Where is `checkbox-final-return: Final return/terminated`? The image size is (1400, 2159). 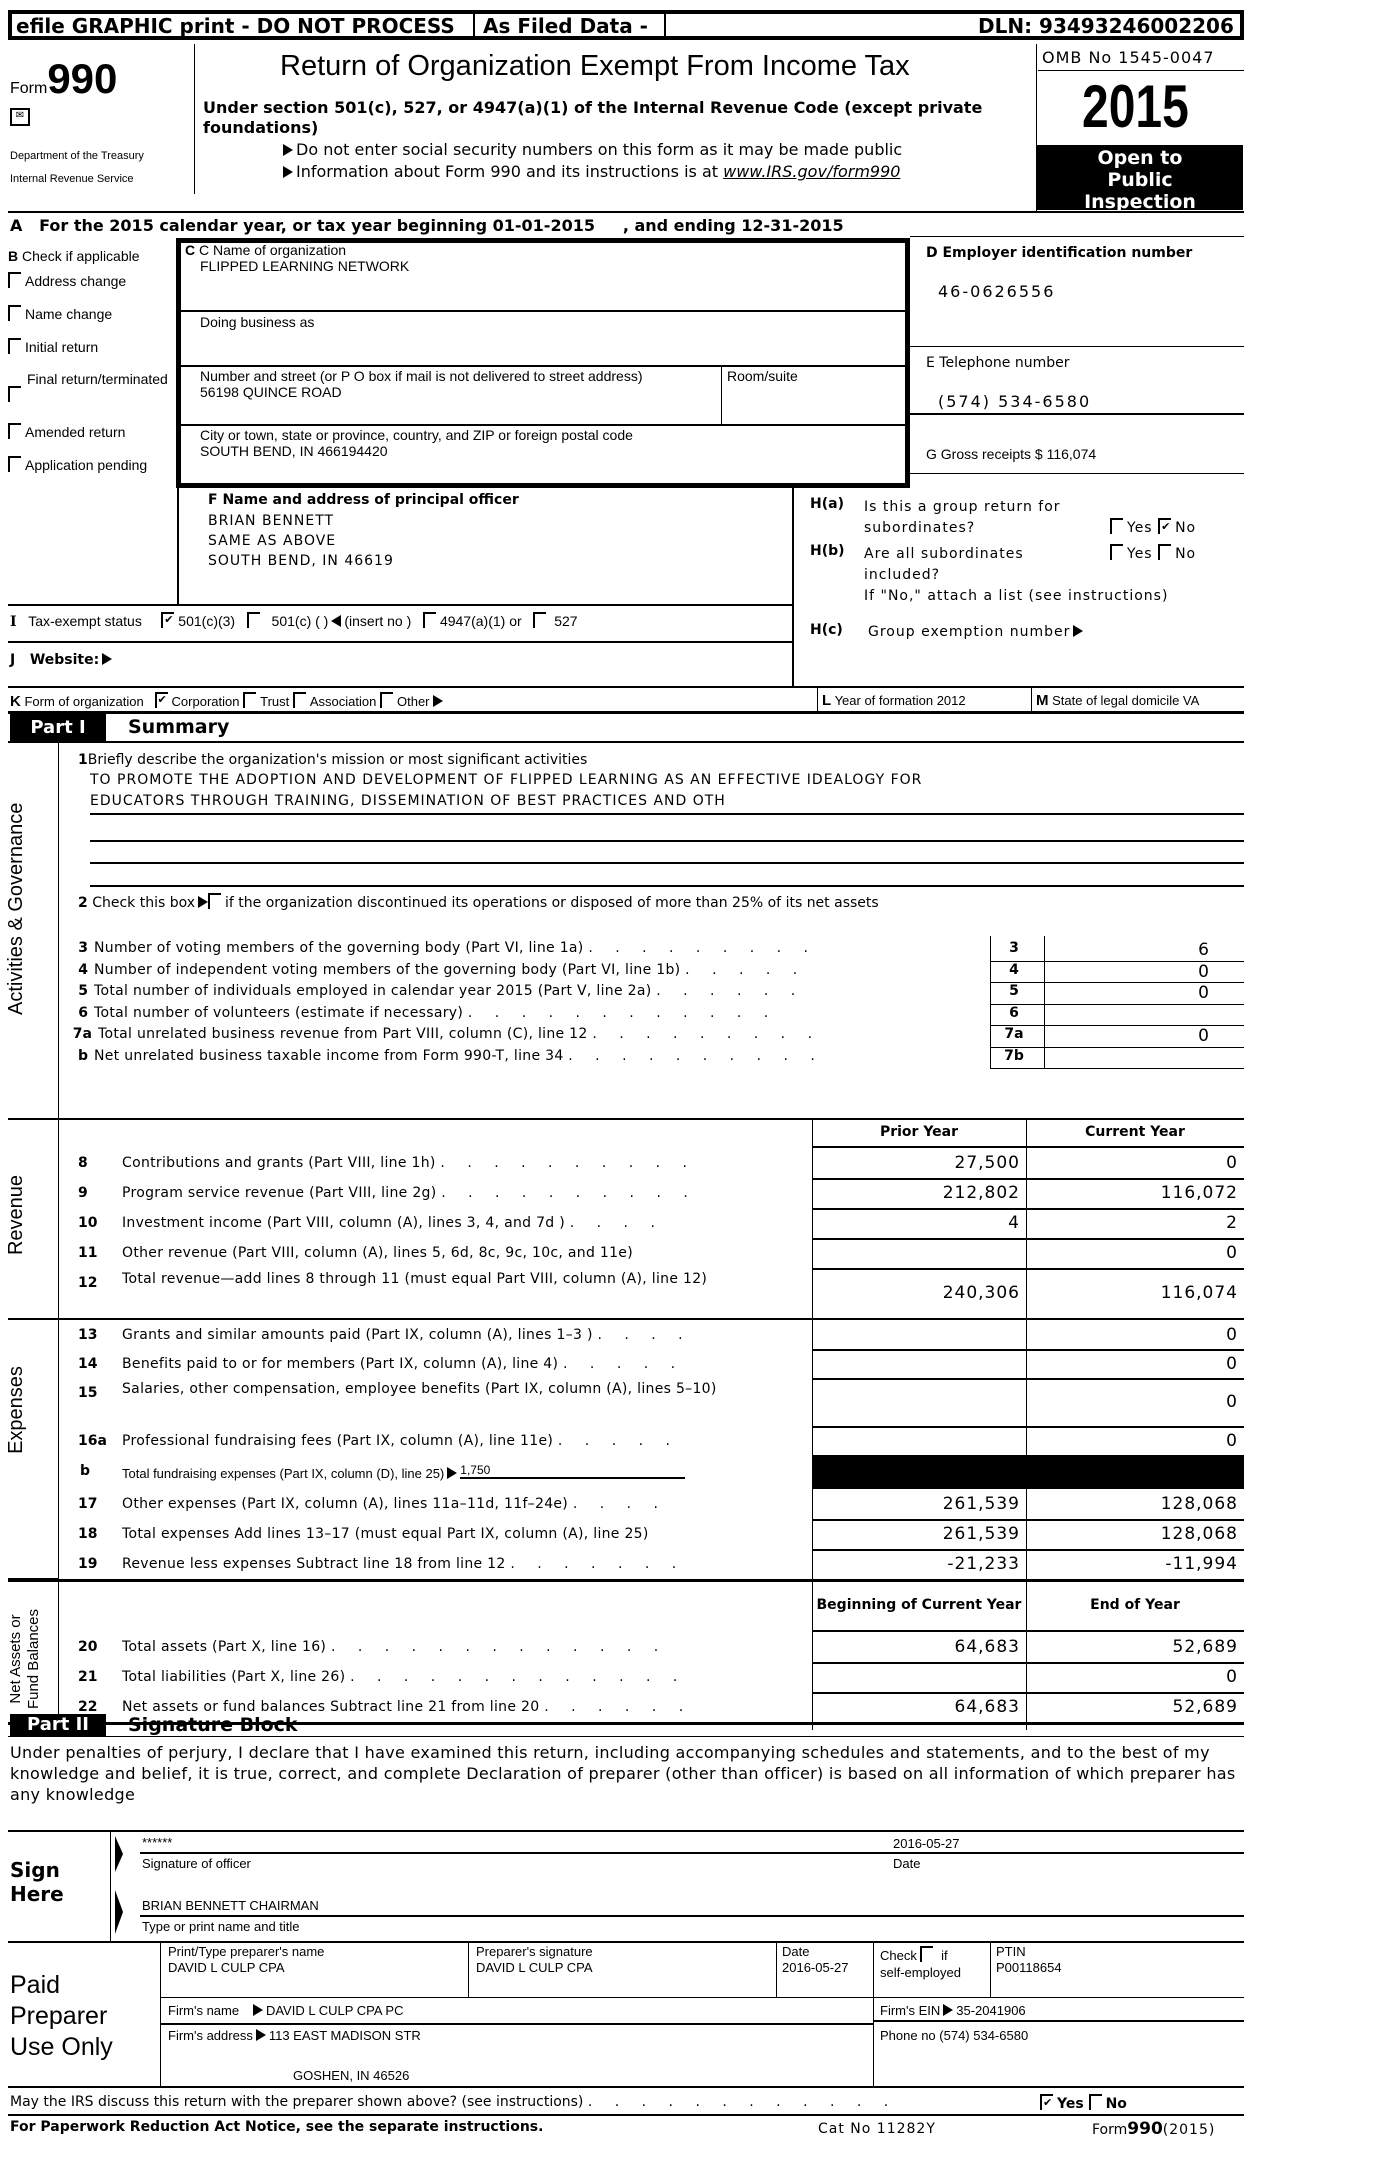
checkbox-final-return: Final return/terminated is located at coordinates (88, 386).